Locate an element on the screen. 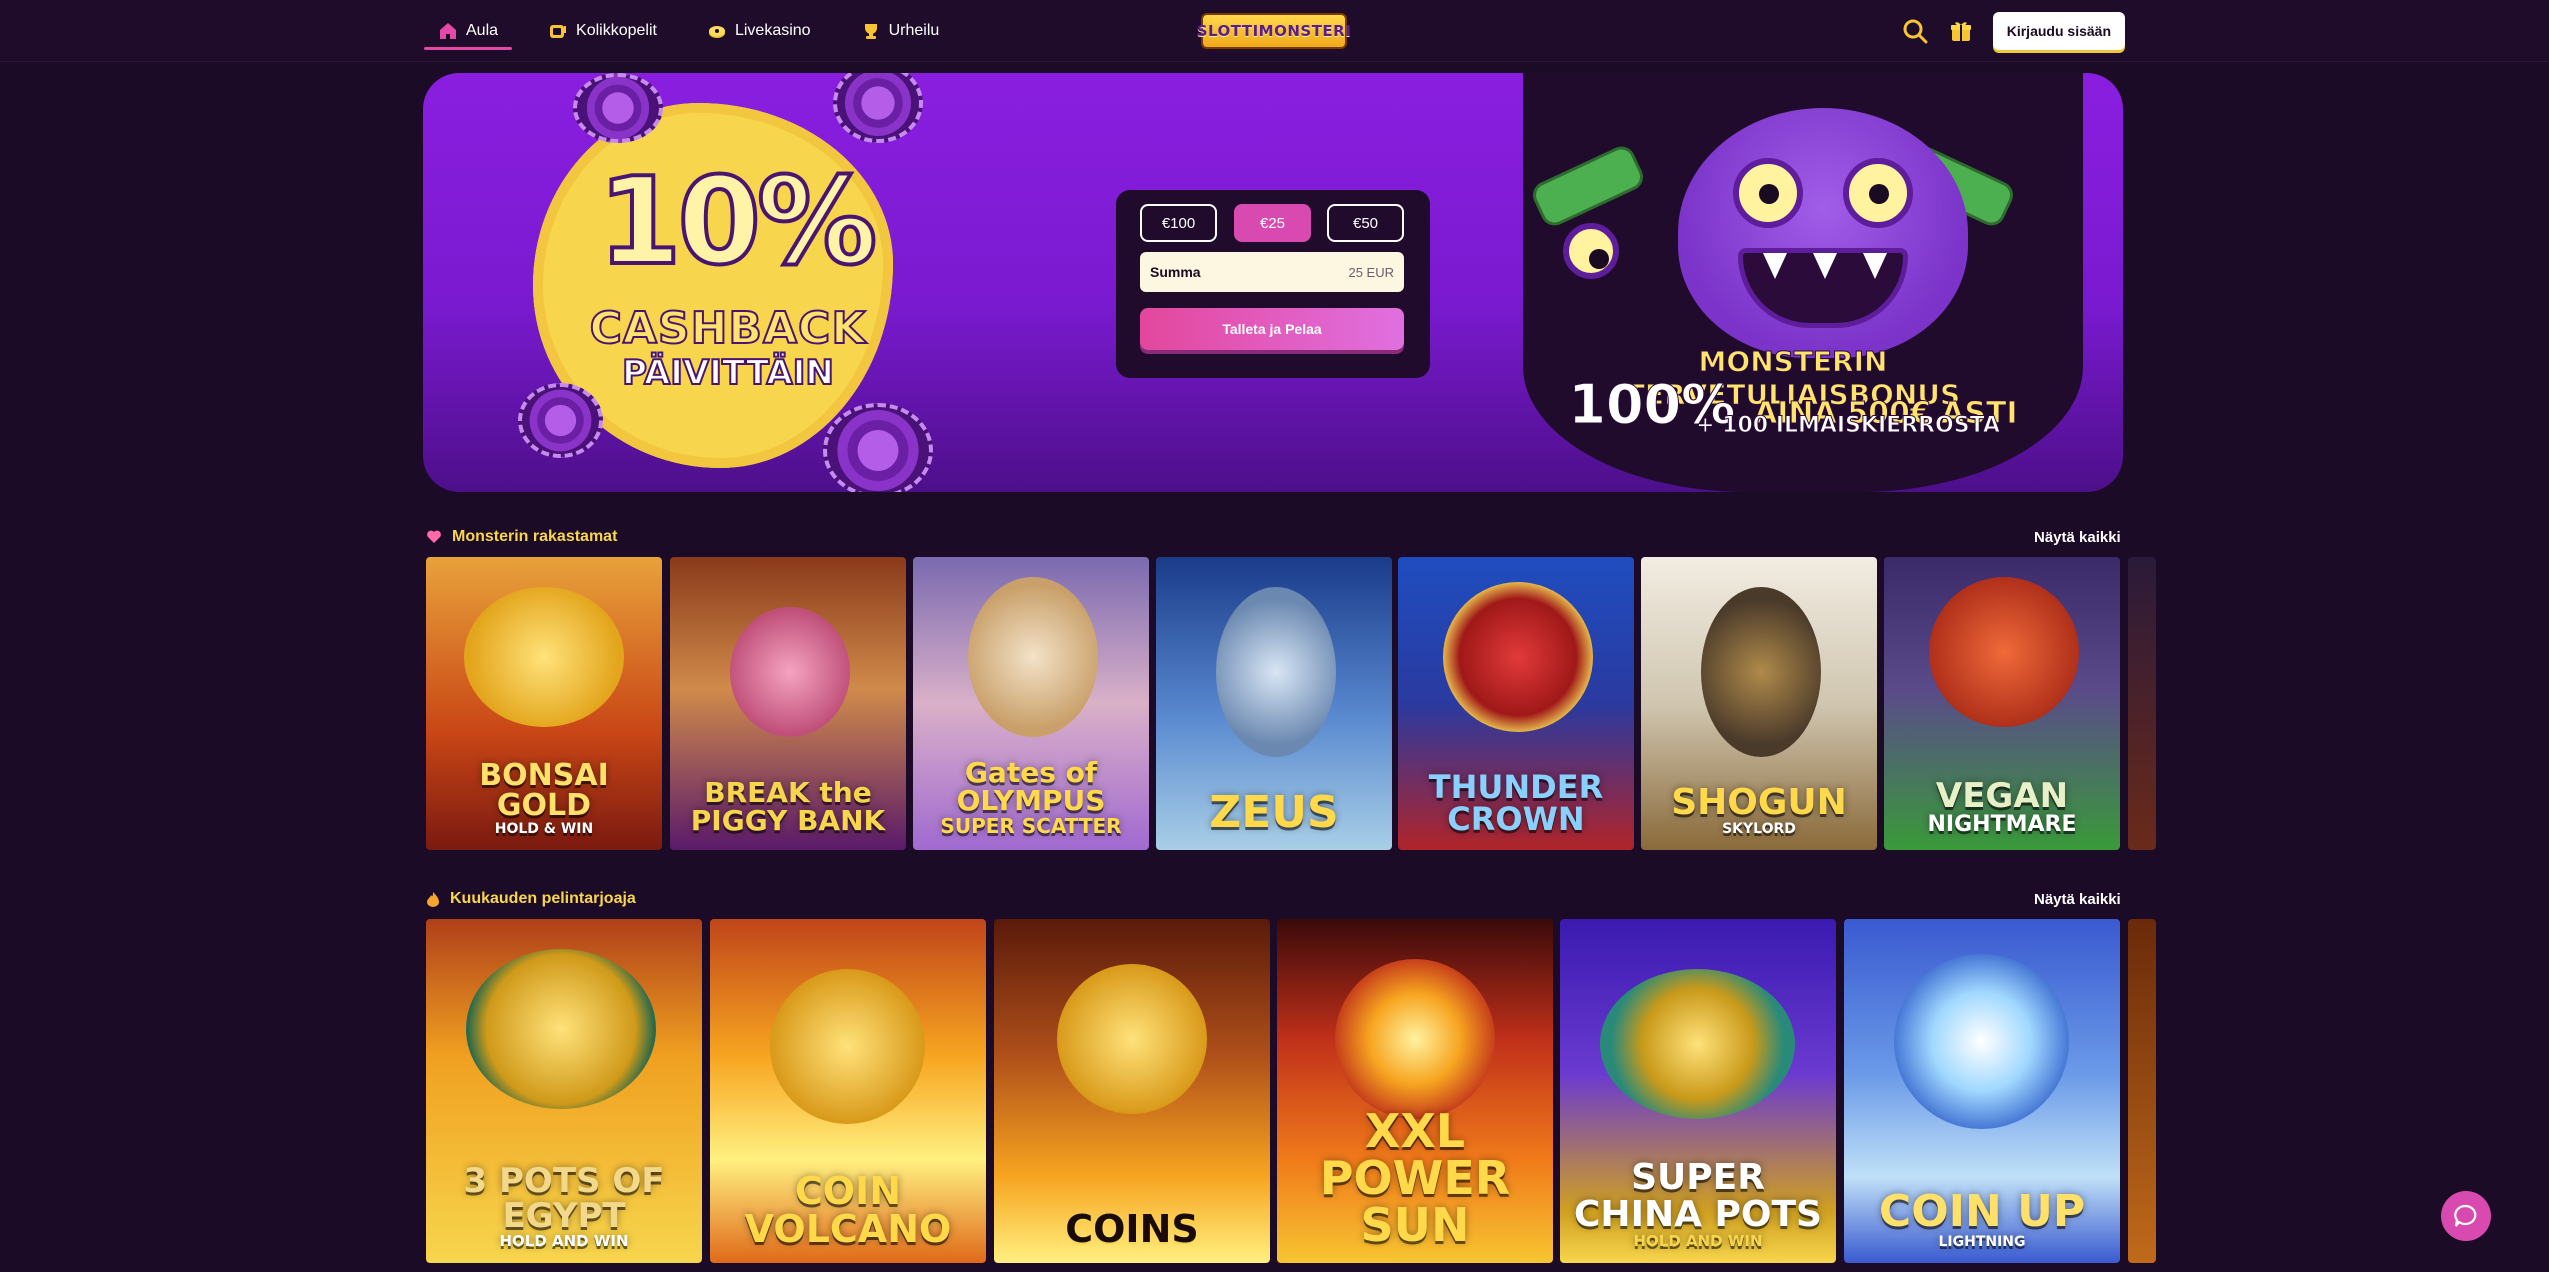 Image resolution: width=2549 pixels, height=1272 pixels. game-title: 3 POTS OF EGYPT is located at coordinates (564, 1199).